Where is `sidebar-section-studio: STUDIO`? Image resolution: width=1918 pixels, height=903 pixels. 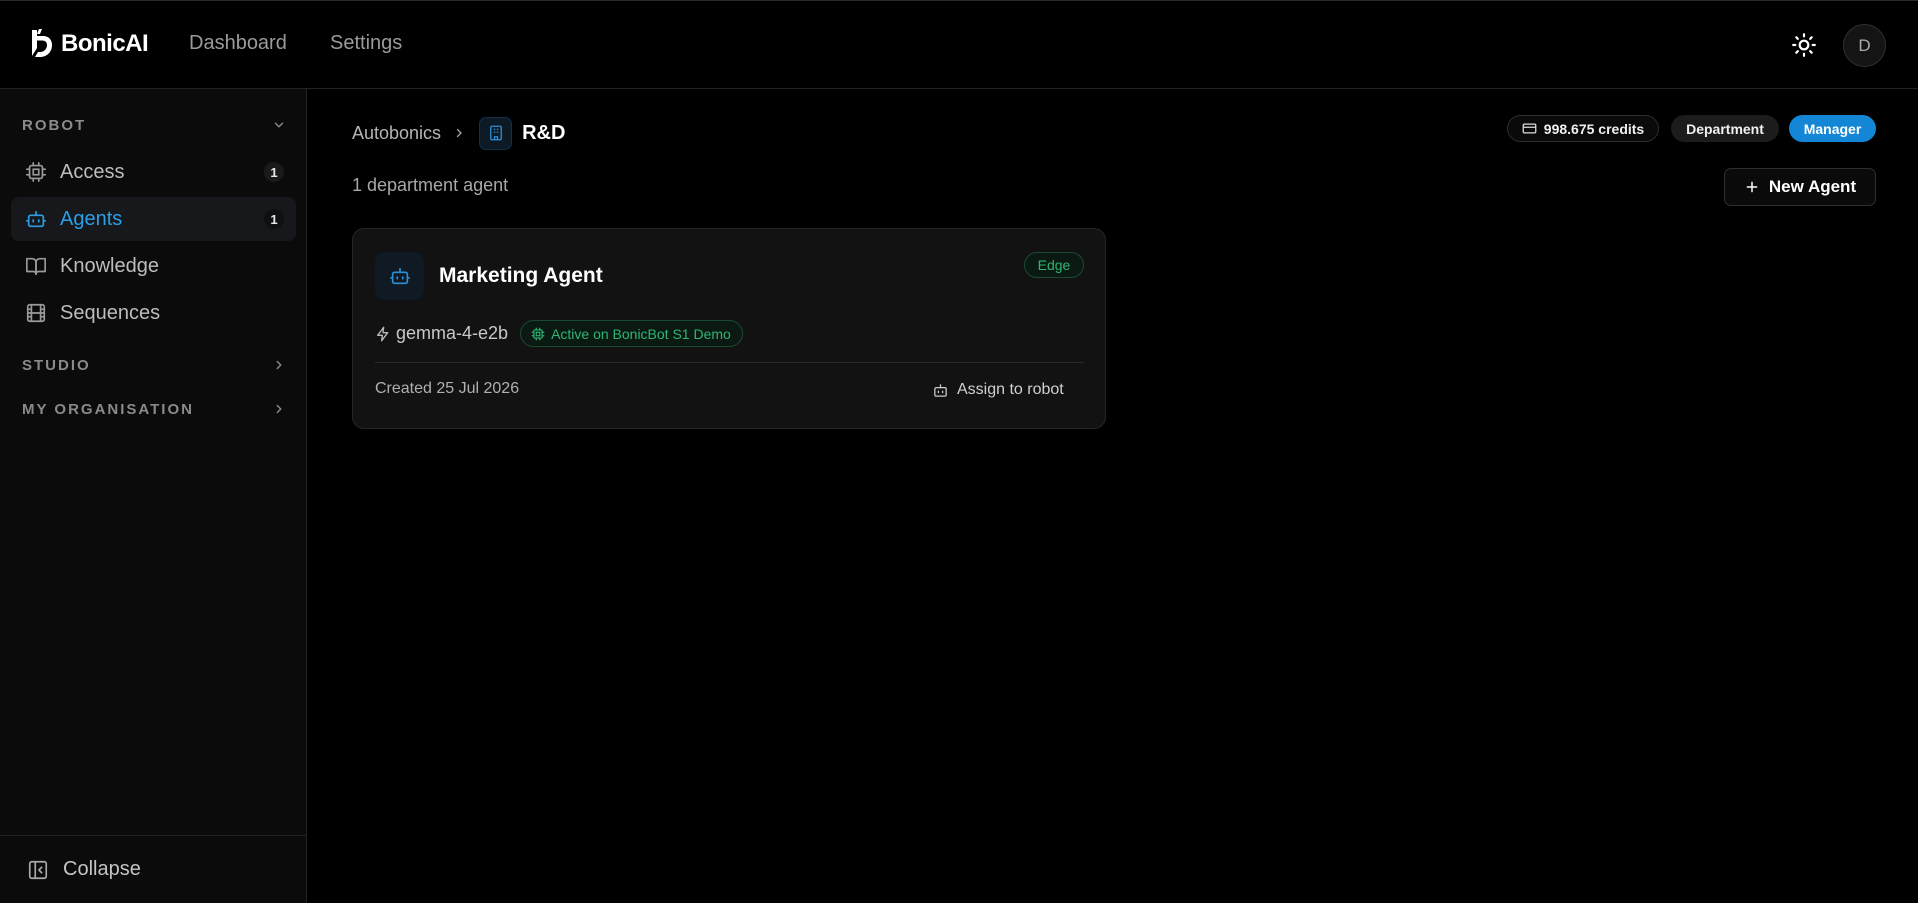
sidebar-section-studio: STUDIO is located at coordinates (154, 365).